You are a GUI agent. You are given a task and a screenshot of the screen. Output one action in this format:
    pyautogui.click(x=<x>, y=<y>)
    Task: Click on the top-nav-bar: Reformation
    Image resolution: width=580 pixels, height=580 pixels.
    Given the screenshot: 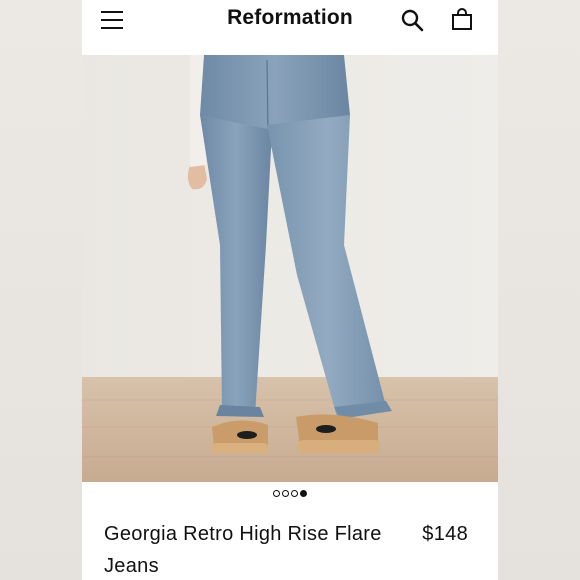 What is the action you would take?
    pyautogui.click(x=290, y=27)
    